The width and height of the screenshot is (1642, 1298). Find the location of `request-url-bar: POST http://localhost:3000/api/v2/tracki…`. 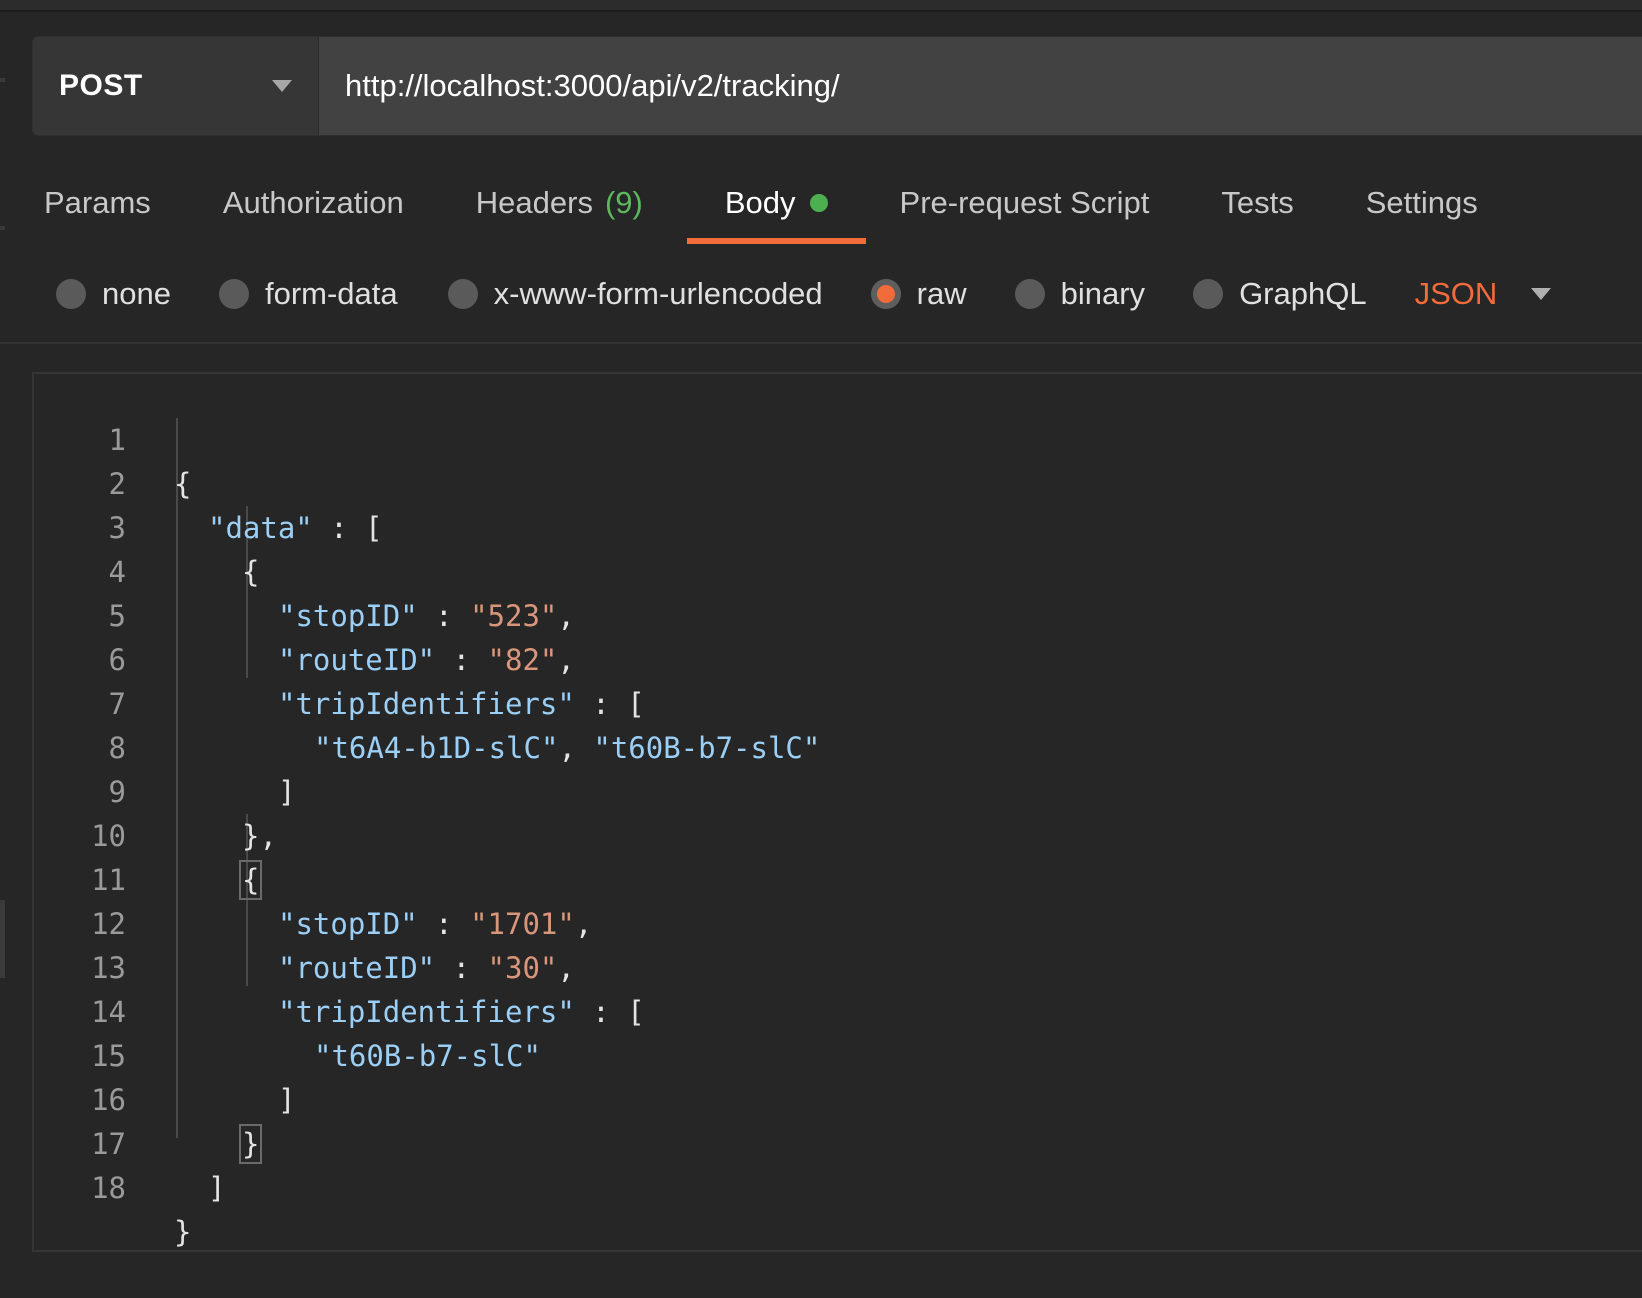

request-url-bar: POST http://localhost:3000/api/v2/tracki… is located at coordinates (837, 86).